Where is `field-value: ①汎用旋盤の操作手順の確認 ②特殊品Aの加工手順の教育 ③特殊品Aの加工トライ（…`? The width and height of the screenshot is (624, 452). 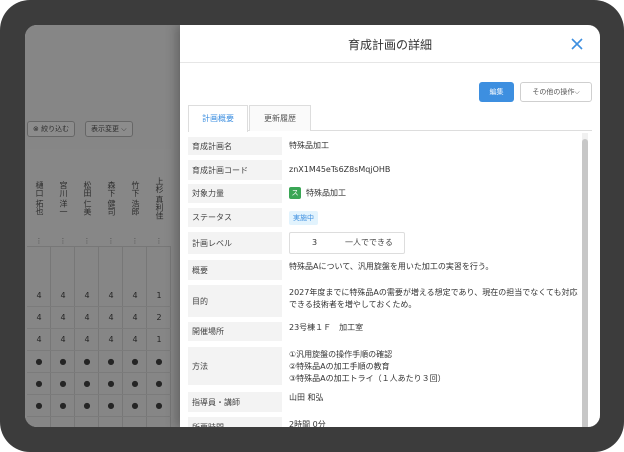
field-value: ①汎用旋盤の操作手順の確認 ②特殊品Aの加工手順の教育 ③特殊品Aの加工トライ（… is located at coordinates (434, 367).